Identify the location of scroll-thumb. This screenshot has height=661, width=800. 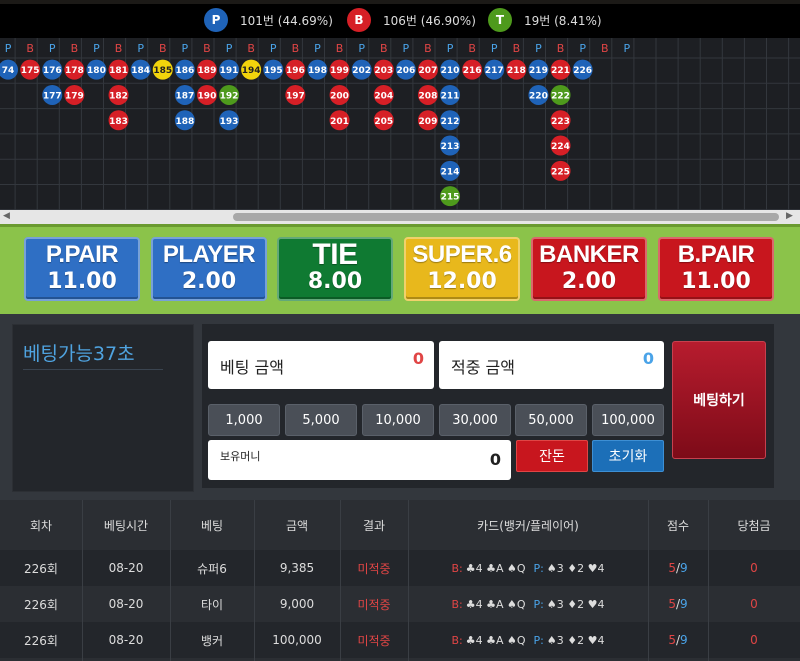
(506, 217).